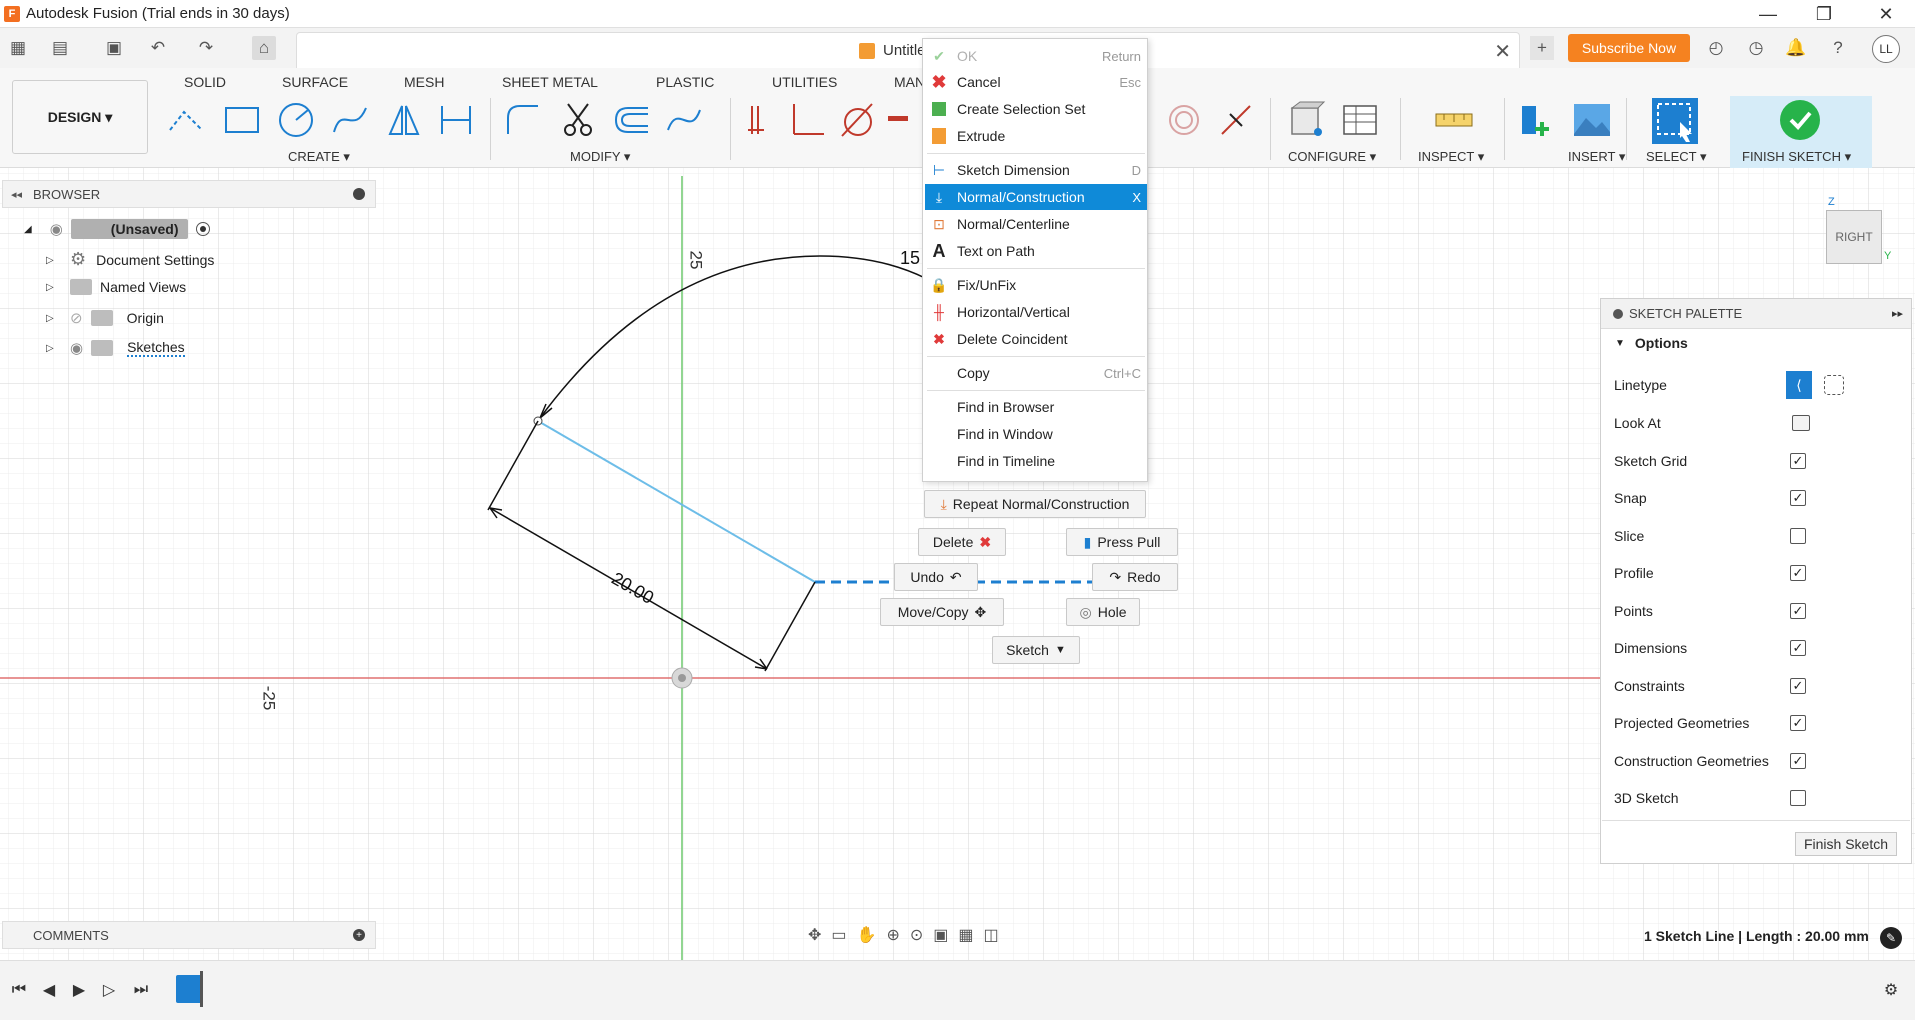  What do you see at coordinates (600, 157) in the screenshot?
I see `modify-group-label: MODIFY ▾` at bounding box center [600, 157].